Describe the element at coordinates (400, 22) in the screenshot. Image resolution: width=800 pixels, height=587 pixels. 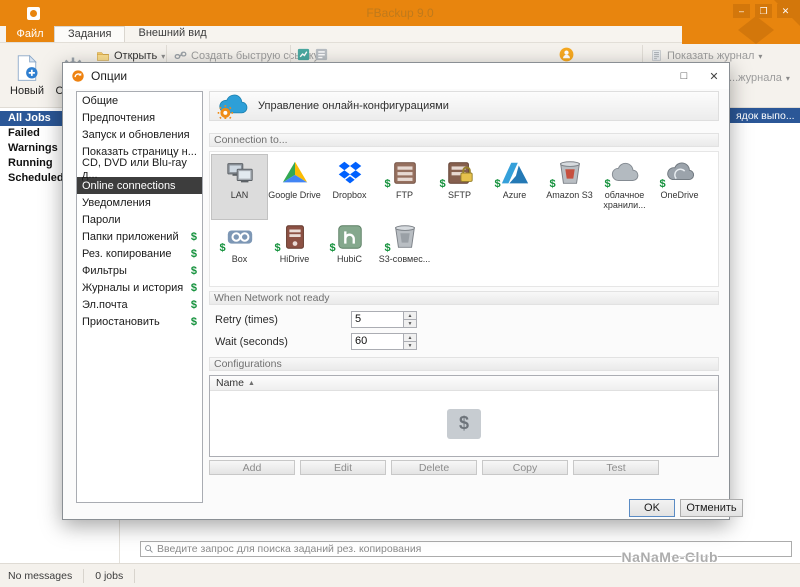
I see `titlebar: FBackup 9.0` at that location.